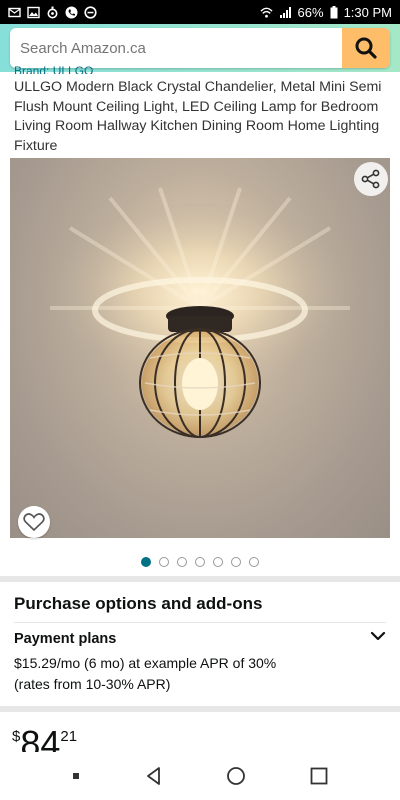 The image size is (400, 800). Describe the element at coordinates (33, 12) in the screenshot. I see `gallery-icon` at that location.